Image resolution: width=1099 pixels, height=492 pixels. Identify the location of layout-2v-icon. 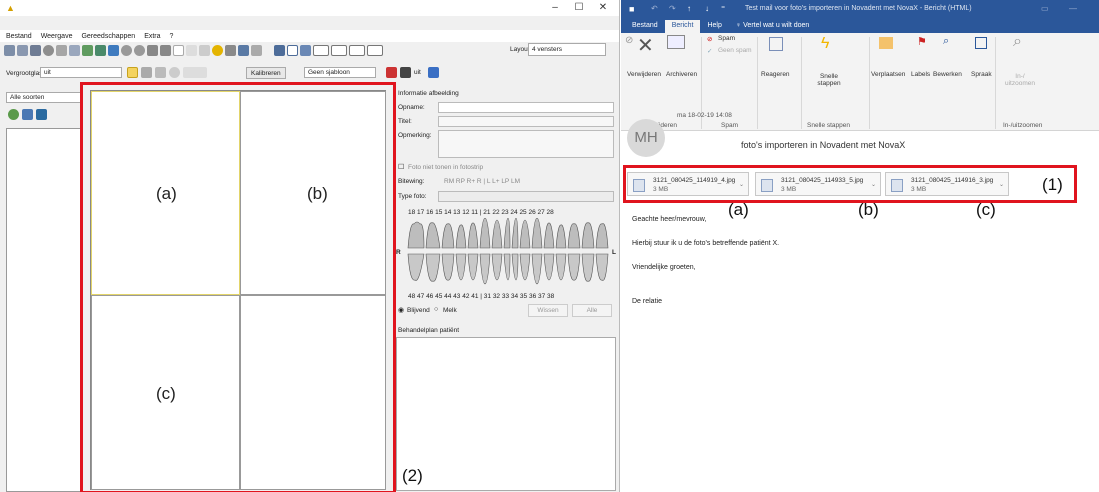
(339, 50).